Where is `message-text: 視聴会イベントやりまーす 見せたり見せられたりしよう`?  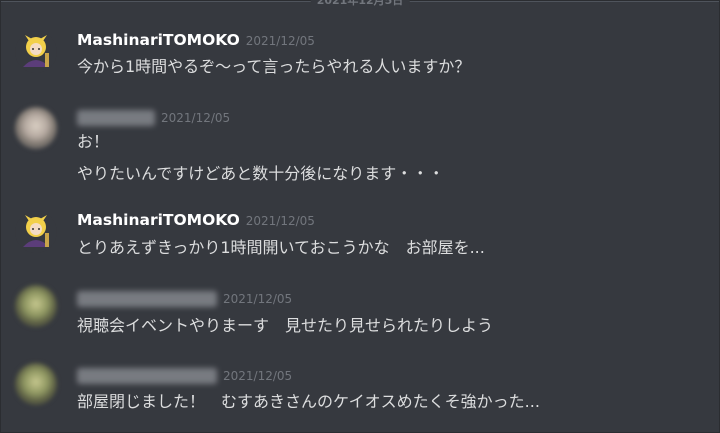 message-text: 視聴会イベントやりまーす 見せたり見せられたりしよう is located at coordinates (285, 325).